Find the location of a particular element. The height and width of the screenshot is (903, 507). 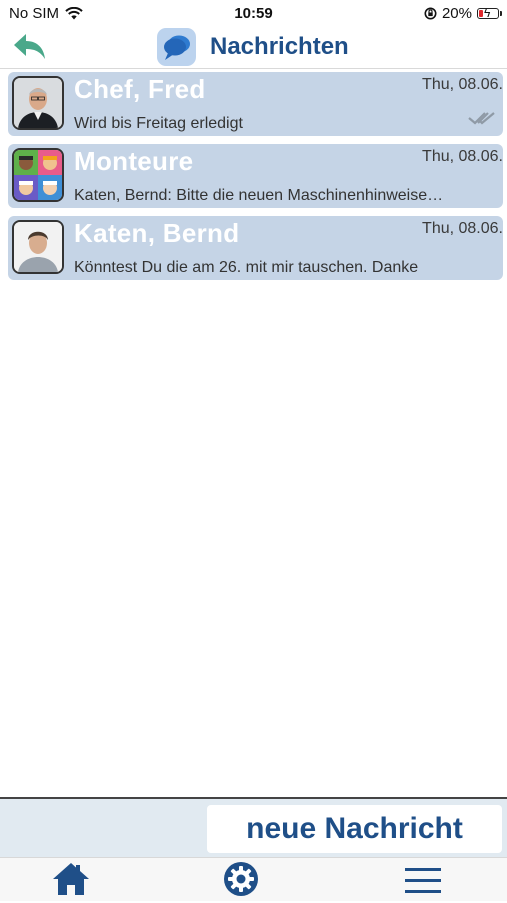

tab-menu is located at coordinates (425, 880).